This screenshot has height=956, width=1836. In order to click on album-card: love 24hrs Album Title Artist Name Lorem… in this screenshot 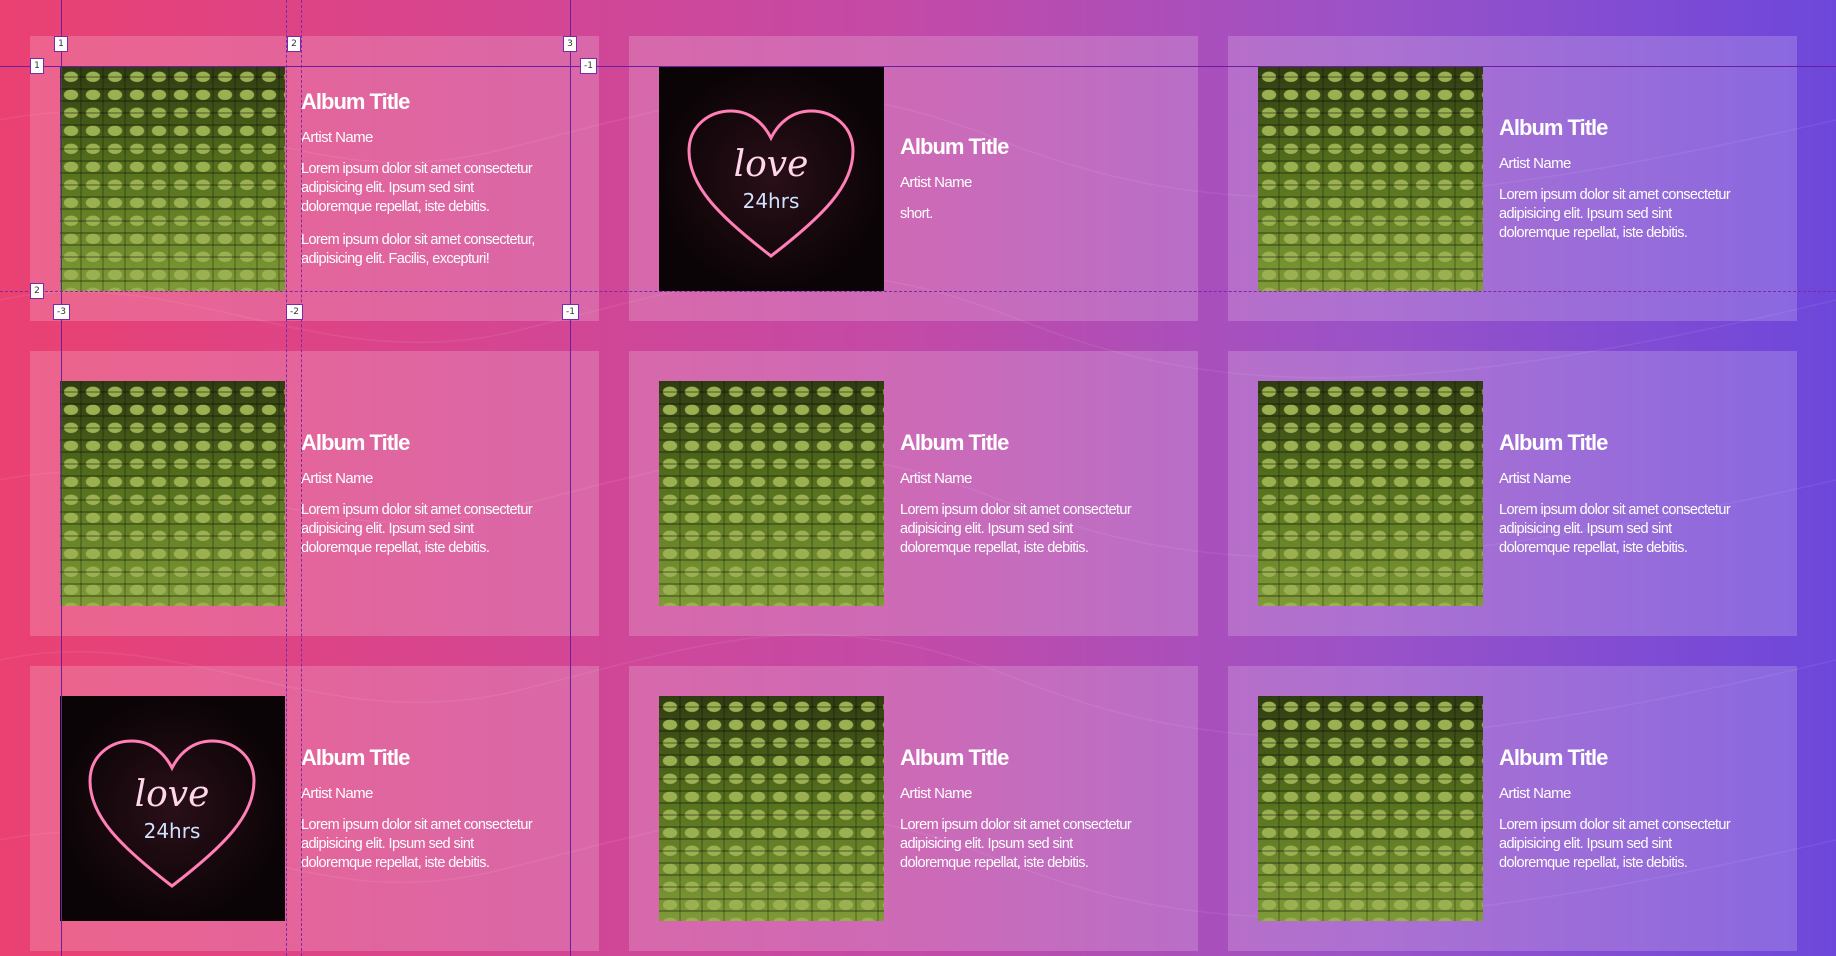, I will do `click(314, 808)`.